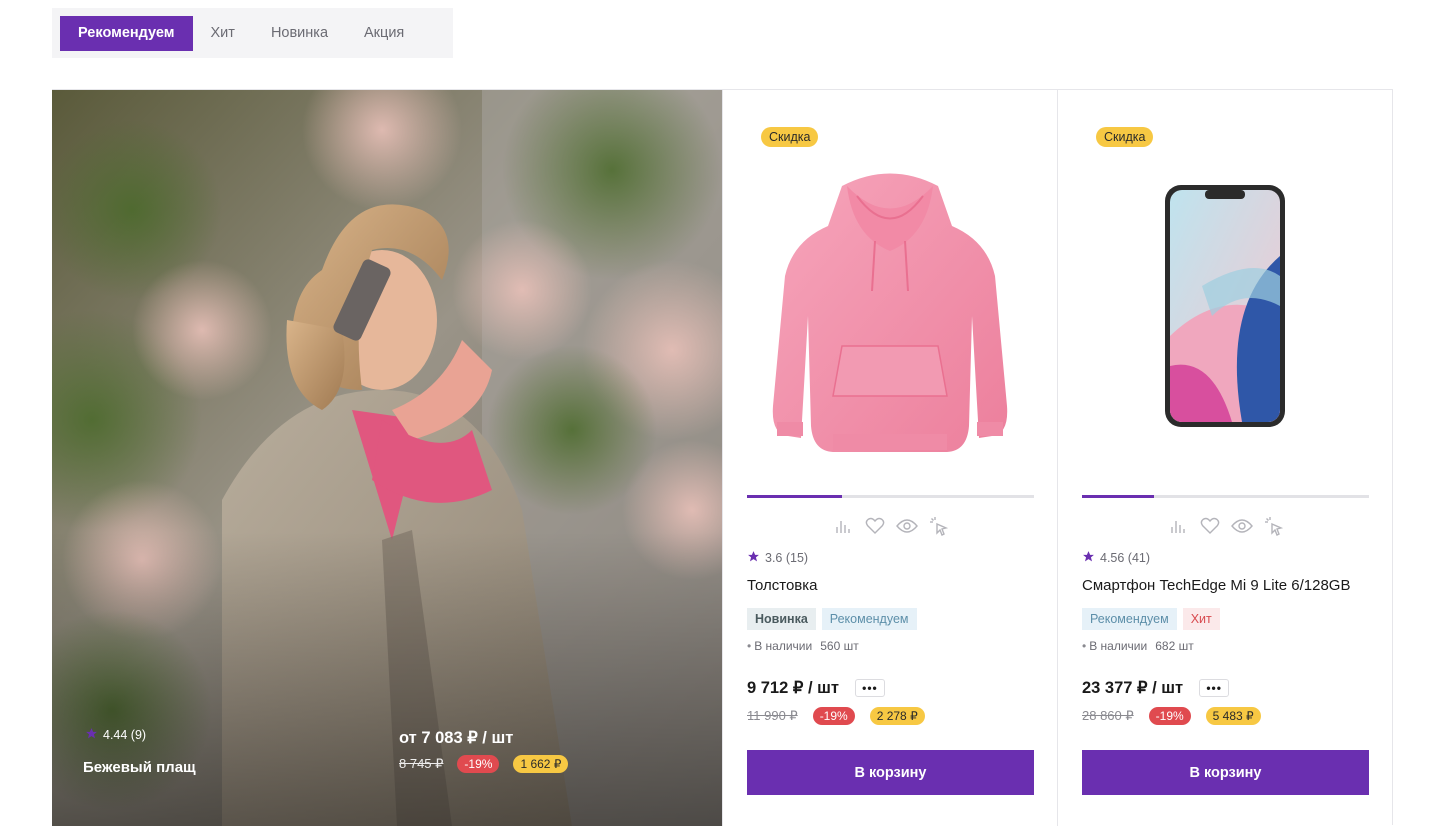 This screenshot has height=826, width=1455. What do you see at coordinates (456, 738) in the screenshot?
I see `hero-price: от 7 083 ₽ / шт` at bounding box center [456, 738].